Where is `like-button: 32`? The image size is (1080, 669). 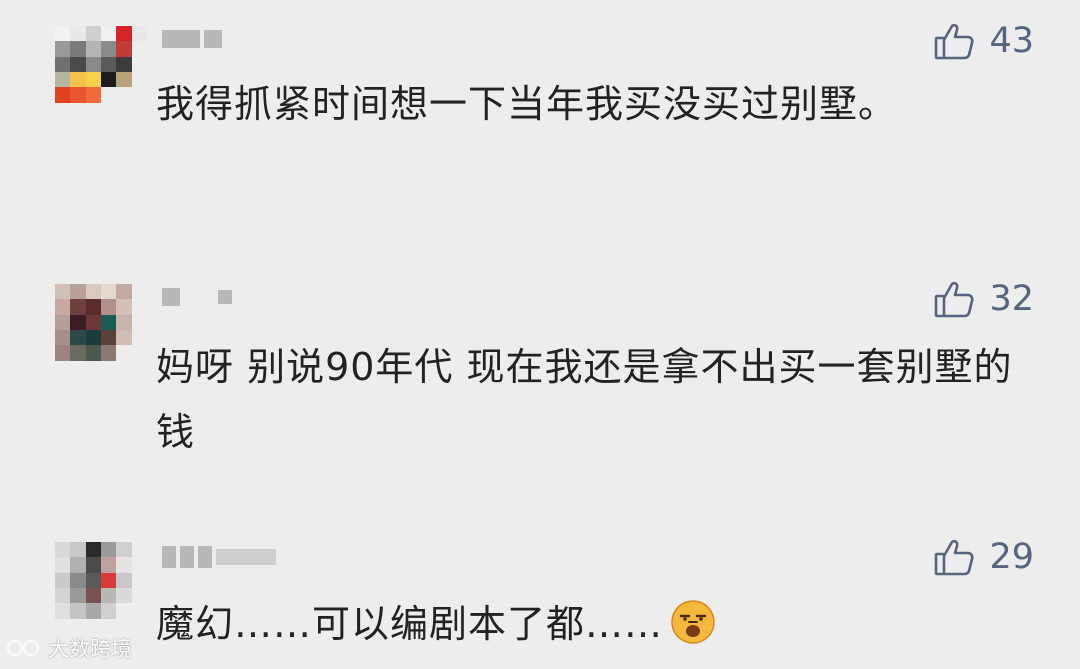 like-button: 32 is located at coordinates (983, 299).